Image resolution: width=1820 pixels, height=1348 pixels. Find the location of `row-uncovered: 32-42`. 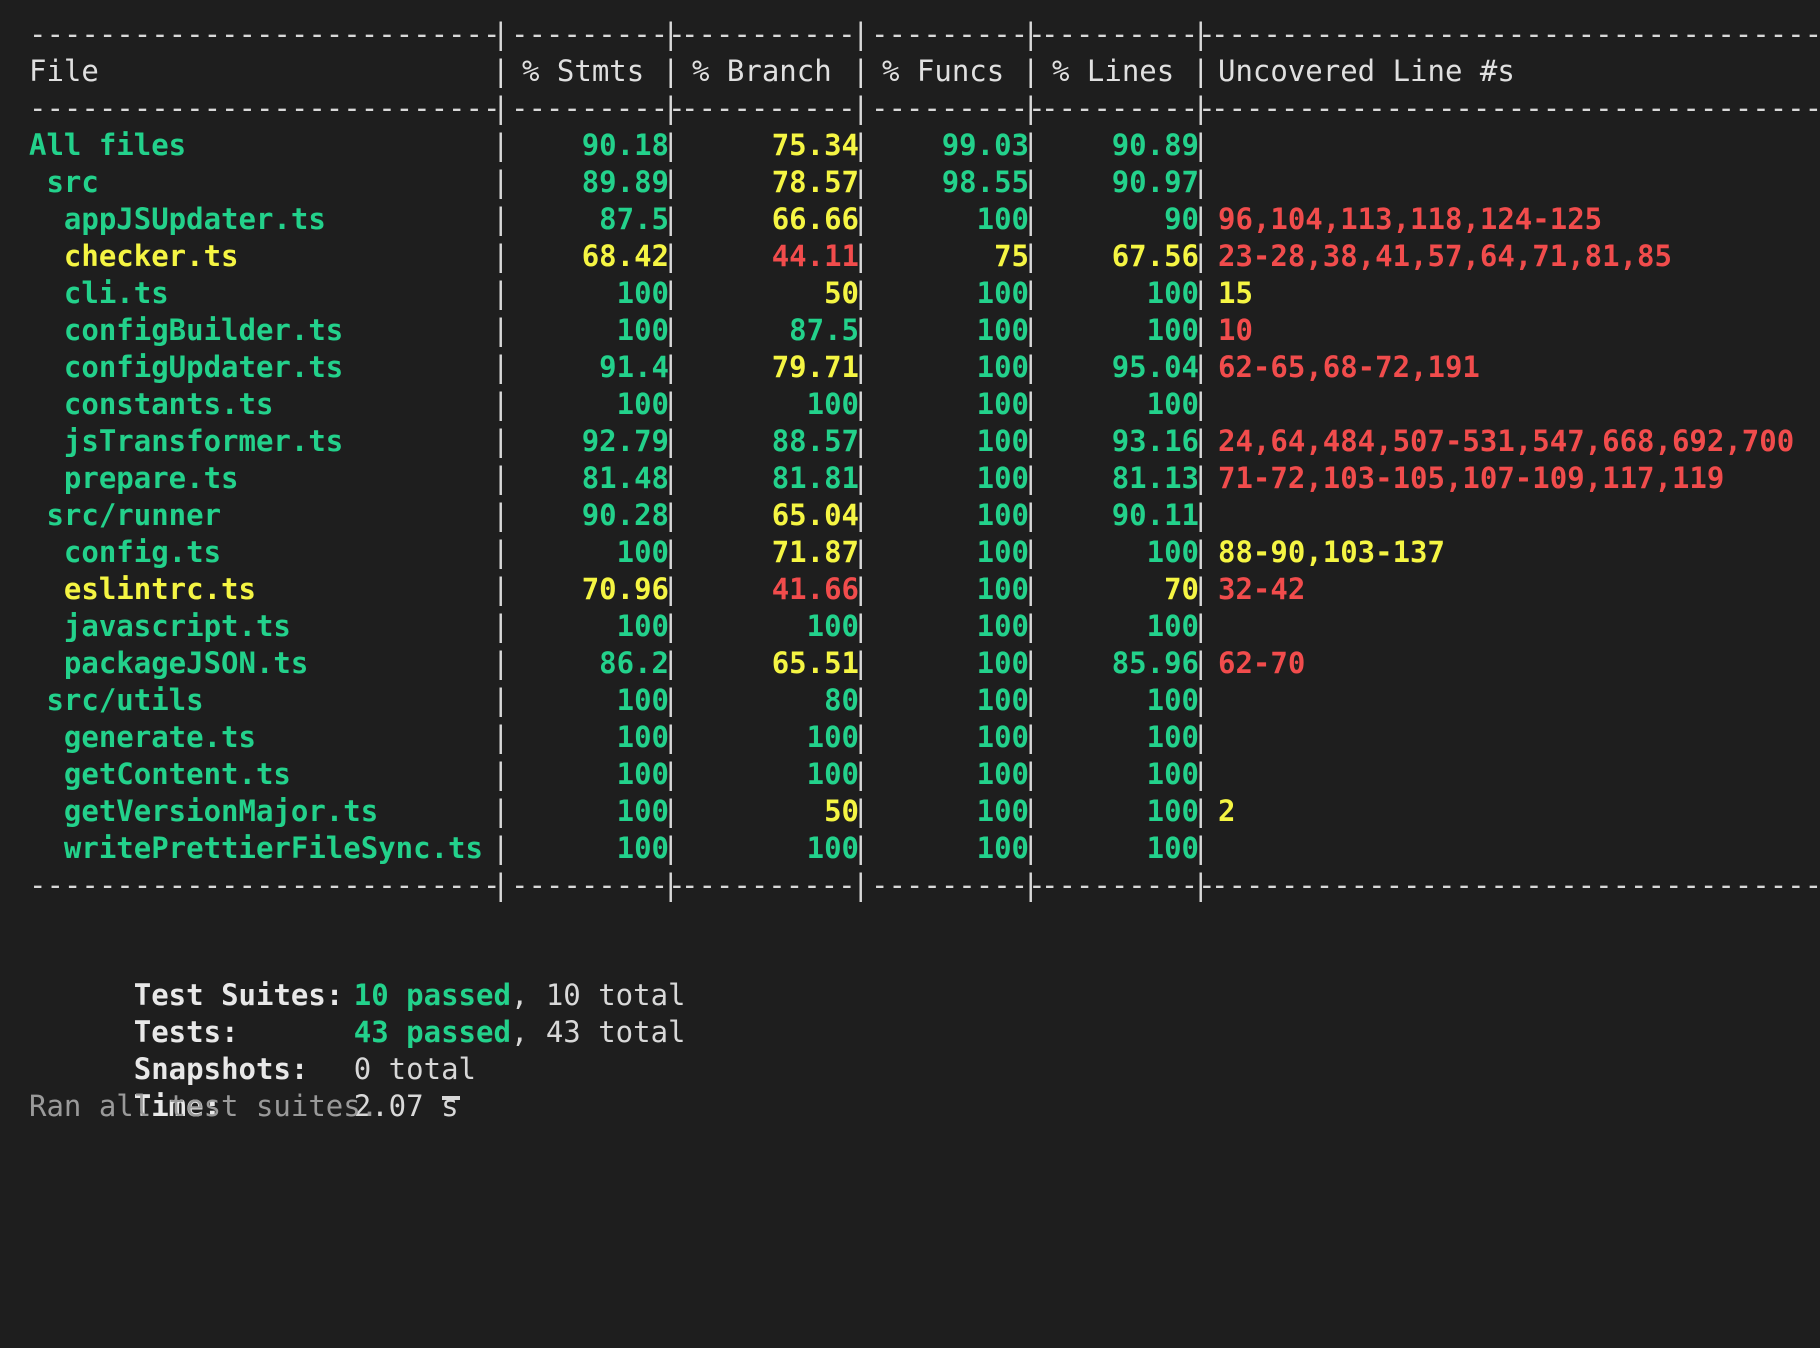

row-uncovered: 32-42 is located at coordinates (1262, 589).